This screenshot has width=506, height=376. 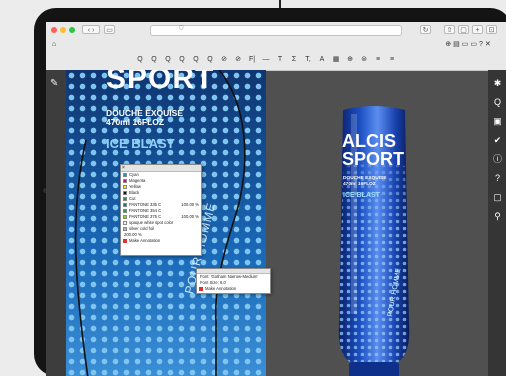 I want to click on right-tool-3: ✔, so click(x=497, y=140).